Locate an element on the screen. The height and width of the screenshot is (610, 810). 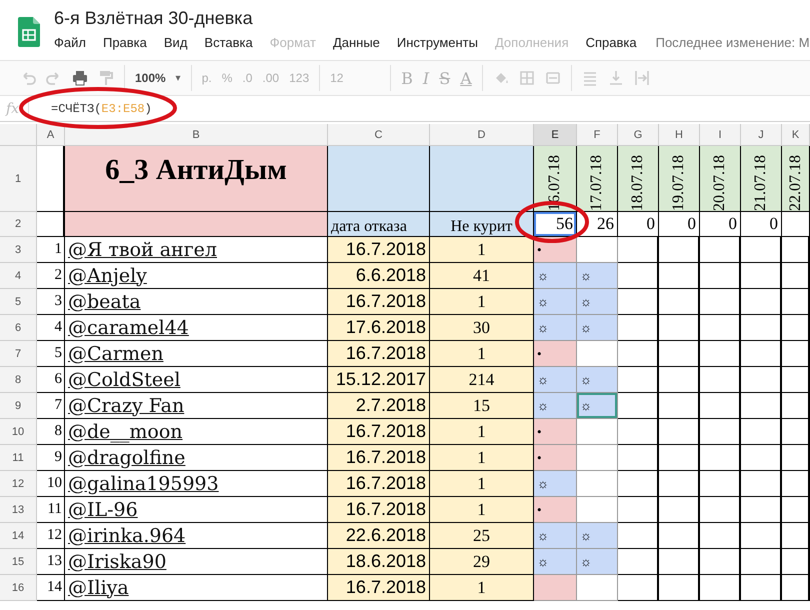
user-link: @IL-96 is located at coordinates (103, 509).